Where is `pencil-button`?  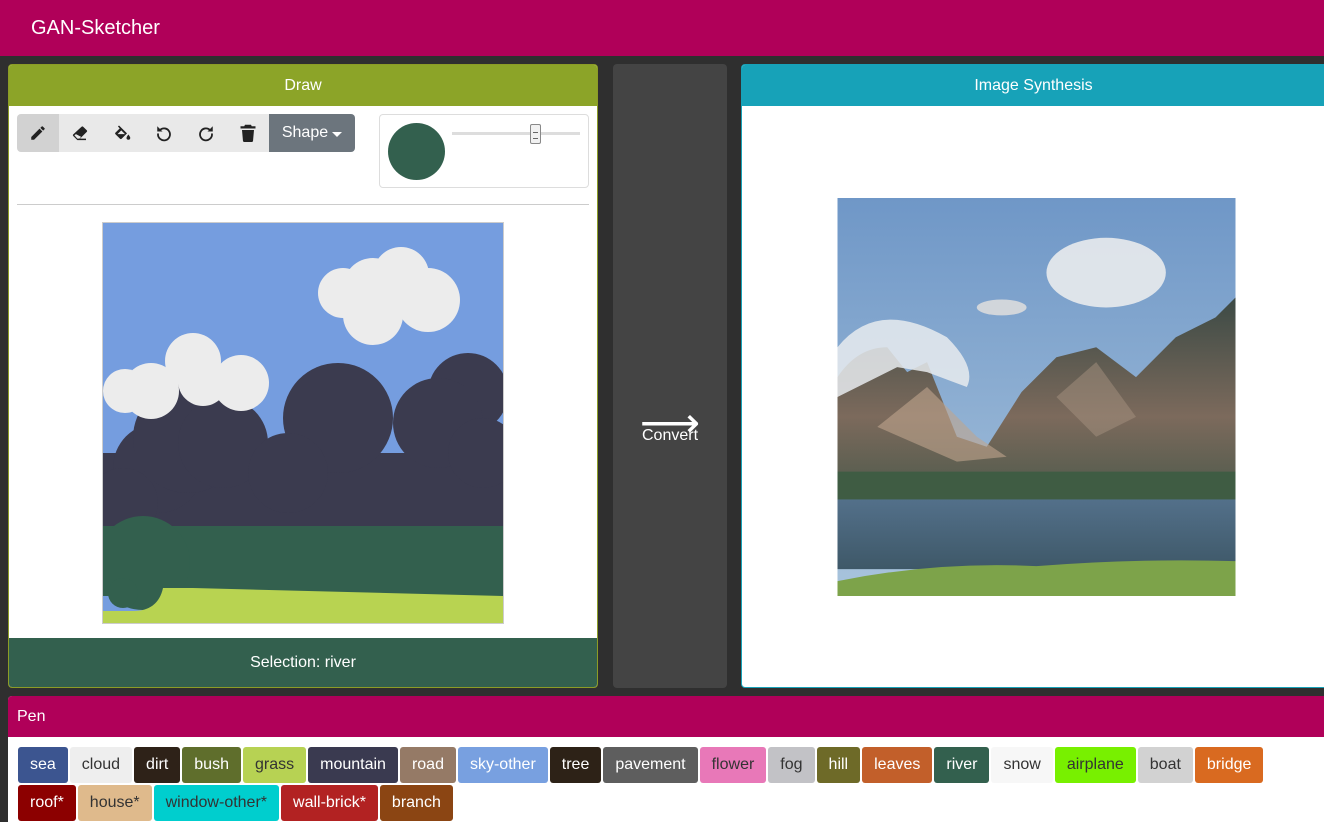 pencil-button is located at coordinates (38, 133).